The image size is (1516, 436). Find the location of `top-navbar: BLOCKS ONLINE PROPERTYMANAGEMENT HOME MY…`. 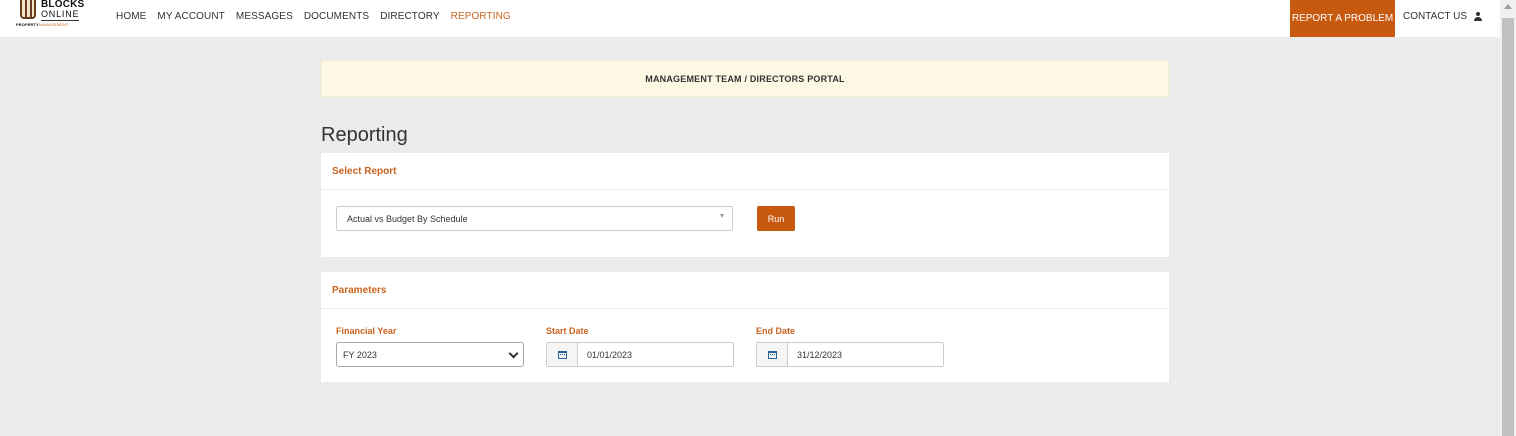

top-navbar: BLOCKS ONLINE PROPERTYMANAGEMENT HOME MY… is located at coordinates (750, 18).